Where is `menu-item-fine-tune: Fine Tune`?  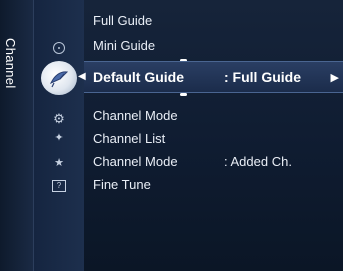
menu-item-fine-tune: Fine Tune is located at coordinates (213, 184).